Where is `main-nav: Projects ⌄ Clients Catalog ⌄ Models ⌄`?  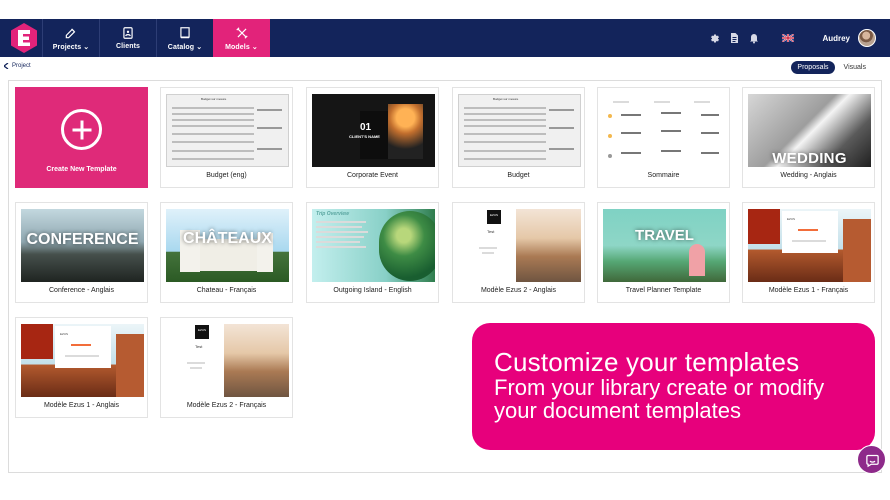 main-nav: Projects ⌄ Clients Catalog ⌄ Models ⌄ is located at coordinates (156, 38).